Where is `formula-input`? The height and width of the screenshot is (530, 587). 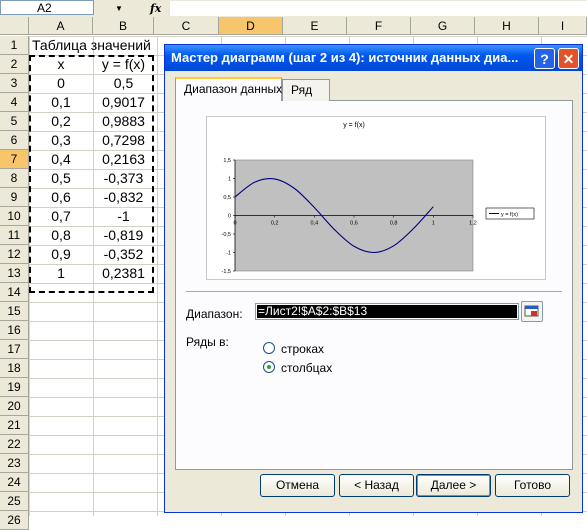 formula-input is located at coordinates (378, 8).